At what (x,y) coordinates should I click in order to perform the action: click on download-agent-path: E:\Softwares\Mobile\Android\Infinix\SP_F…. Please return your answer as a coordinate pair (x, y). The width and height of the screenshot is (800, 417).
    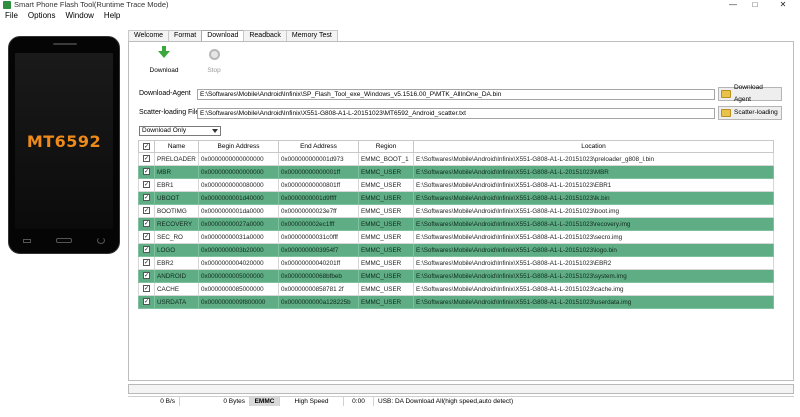
    Looking at the image, I should click on (456, 94).